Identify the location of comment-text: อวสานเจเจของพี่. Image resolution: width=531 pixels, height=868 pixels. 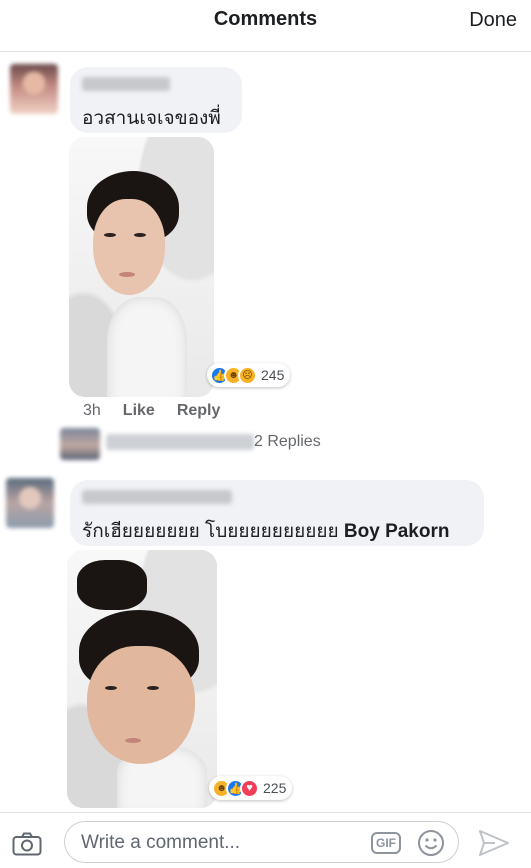
(151, 118).